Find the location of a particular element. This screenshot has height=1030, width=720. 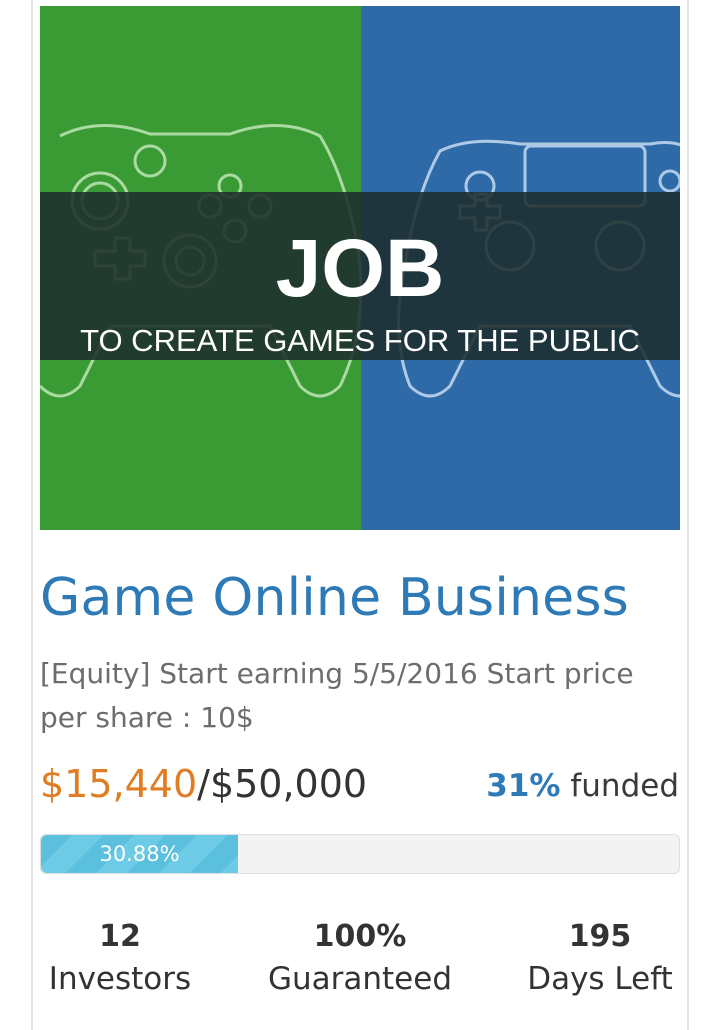

stat-days-left: 195 Days Left is located at coordinates (600, 960).